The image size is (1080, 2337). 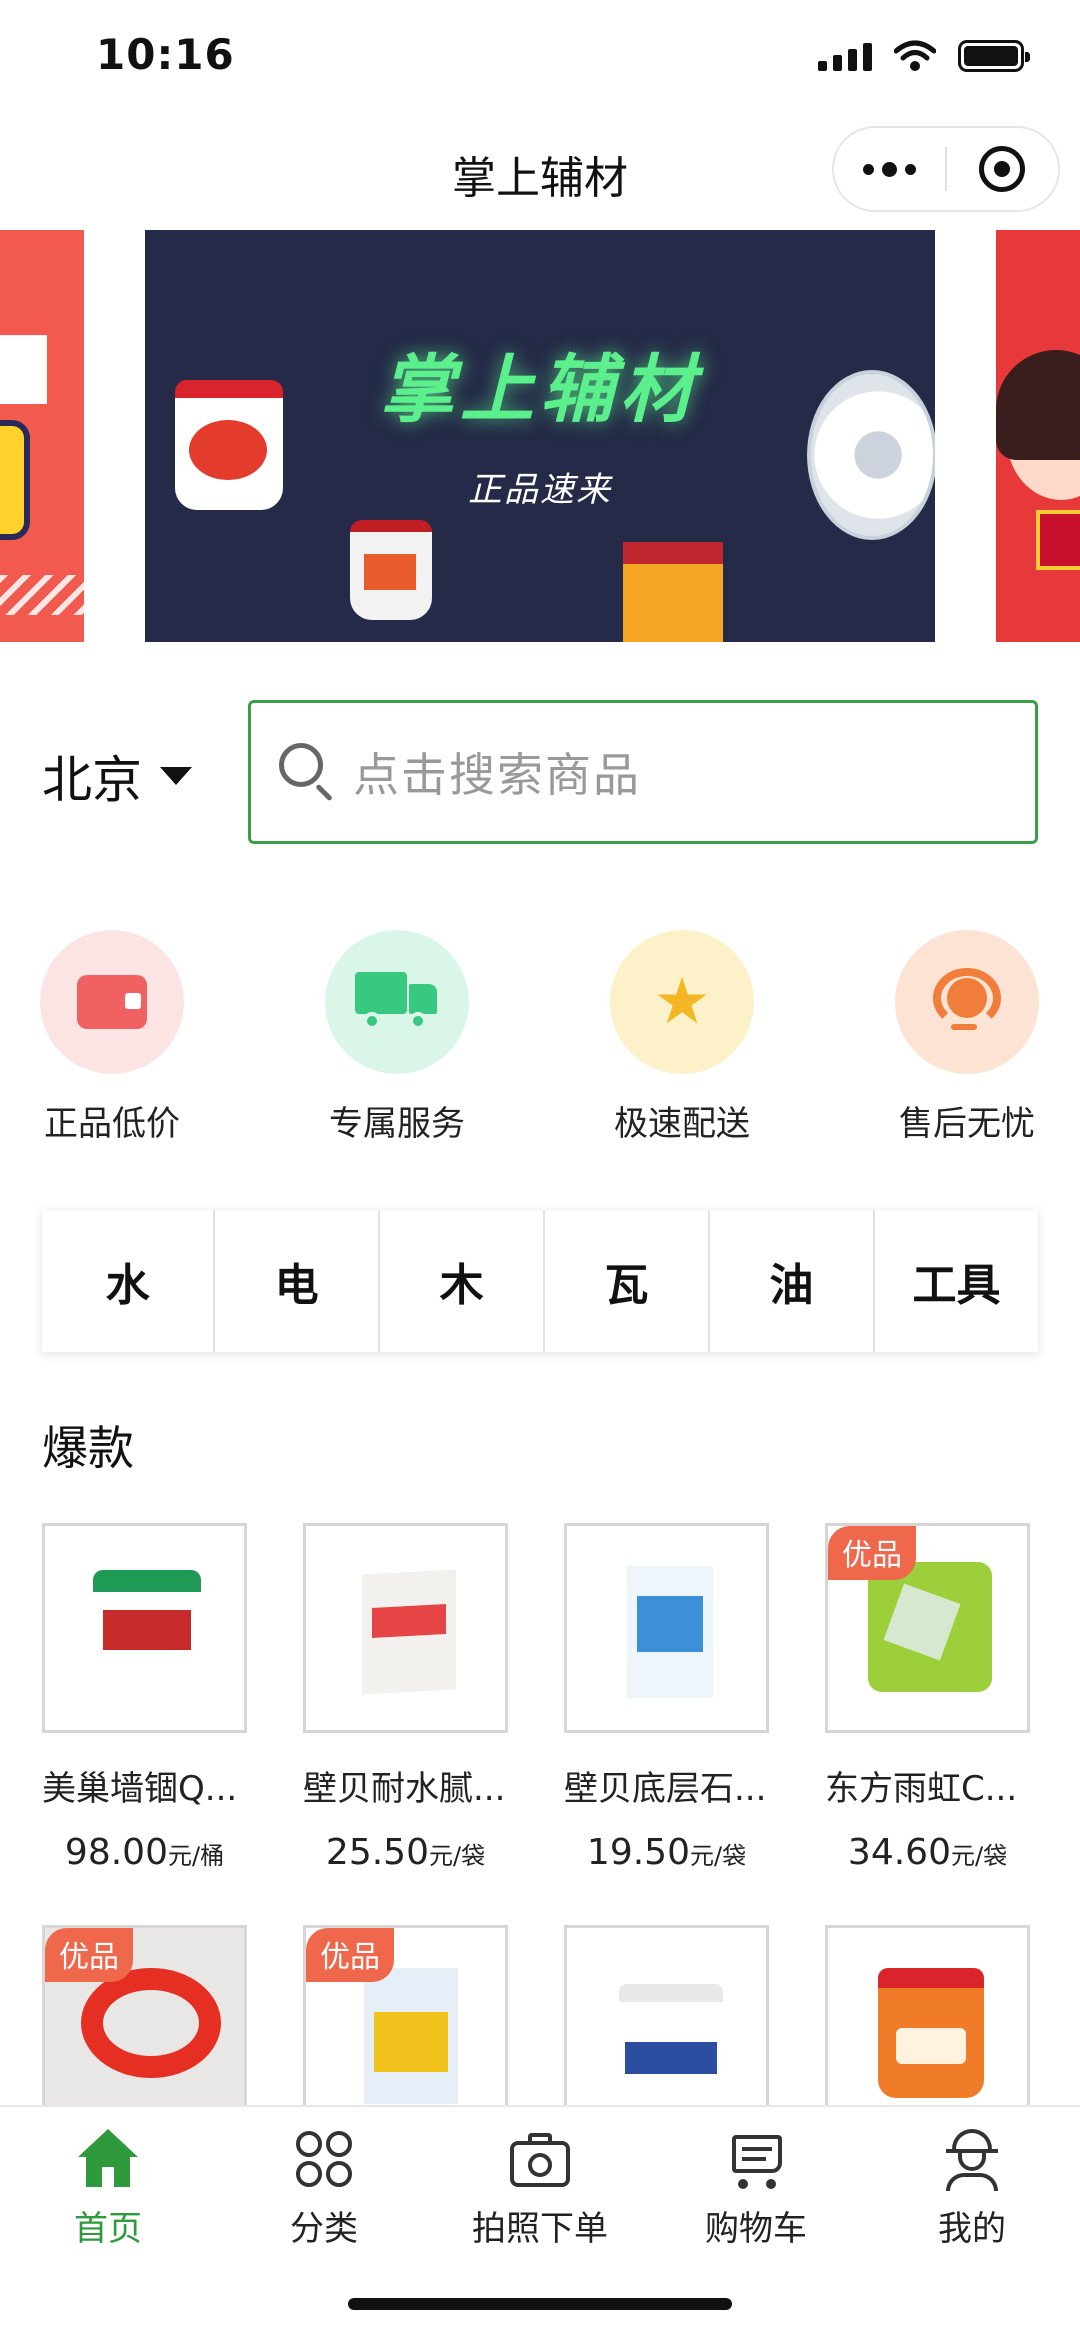 What do you see at coordinates (638, 1852) in the screenshot?
I see `price-value: 19.50` at bounding box center [638, 1852].